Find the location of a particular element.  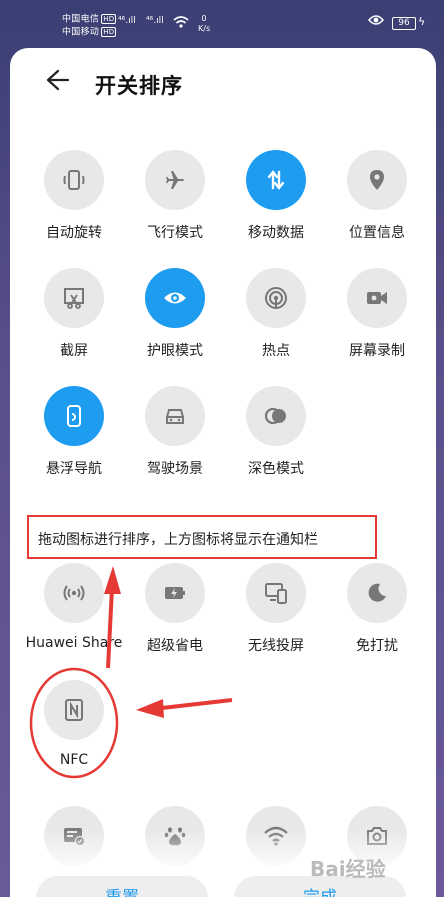

toggle-tile: 护眼模式 is located at coordinates (175, 323).